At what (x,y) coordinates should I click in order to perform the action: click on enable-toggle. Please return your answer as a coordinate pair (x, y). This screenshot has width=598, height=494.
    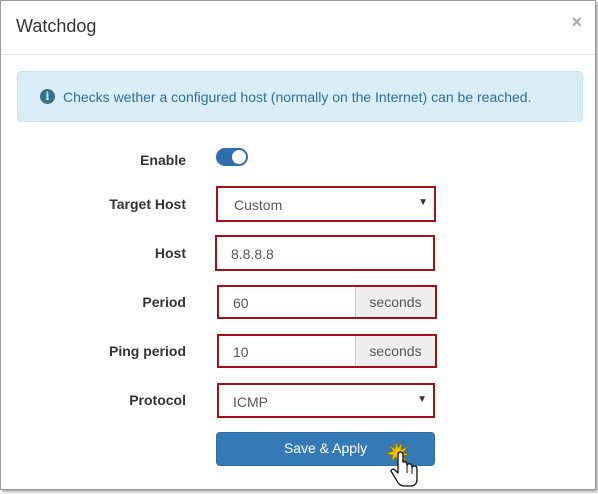
    Looking at the image, I should click on (232, 157).